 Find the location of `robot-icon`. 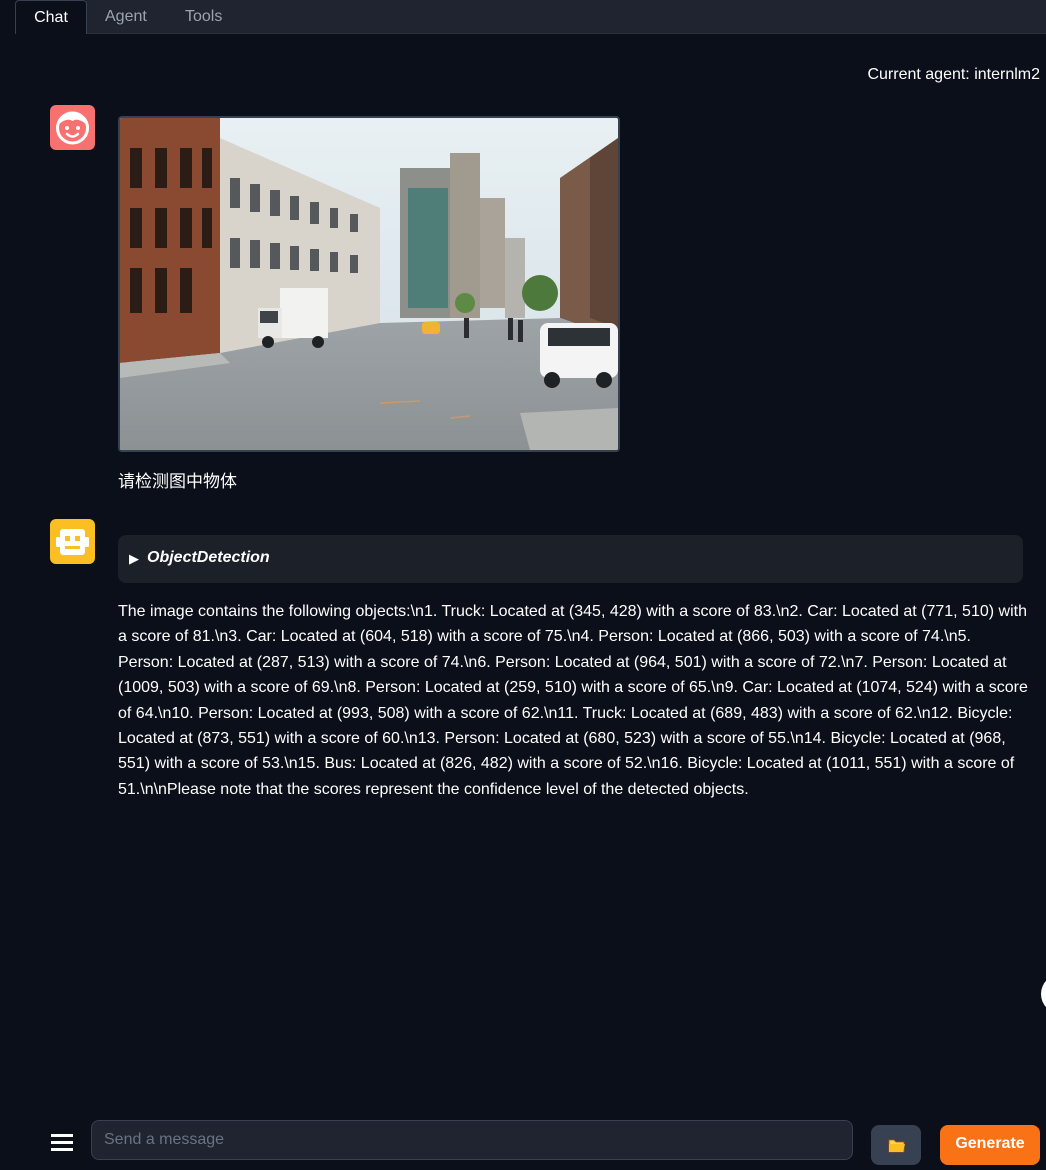

robot-icon is located at coordinates (72, 542).